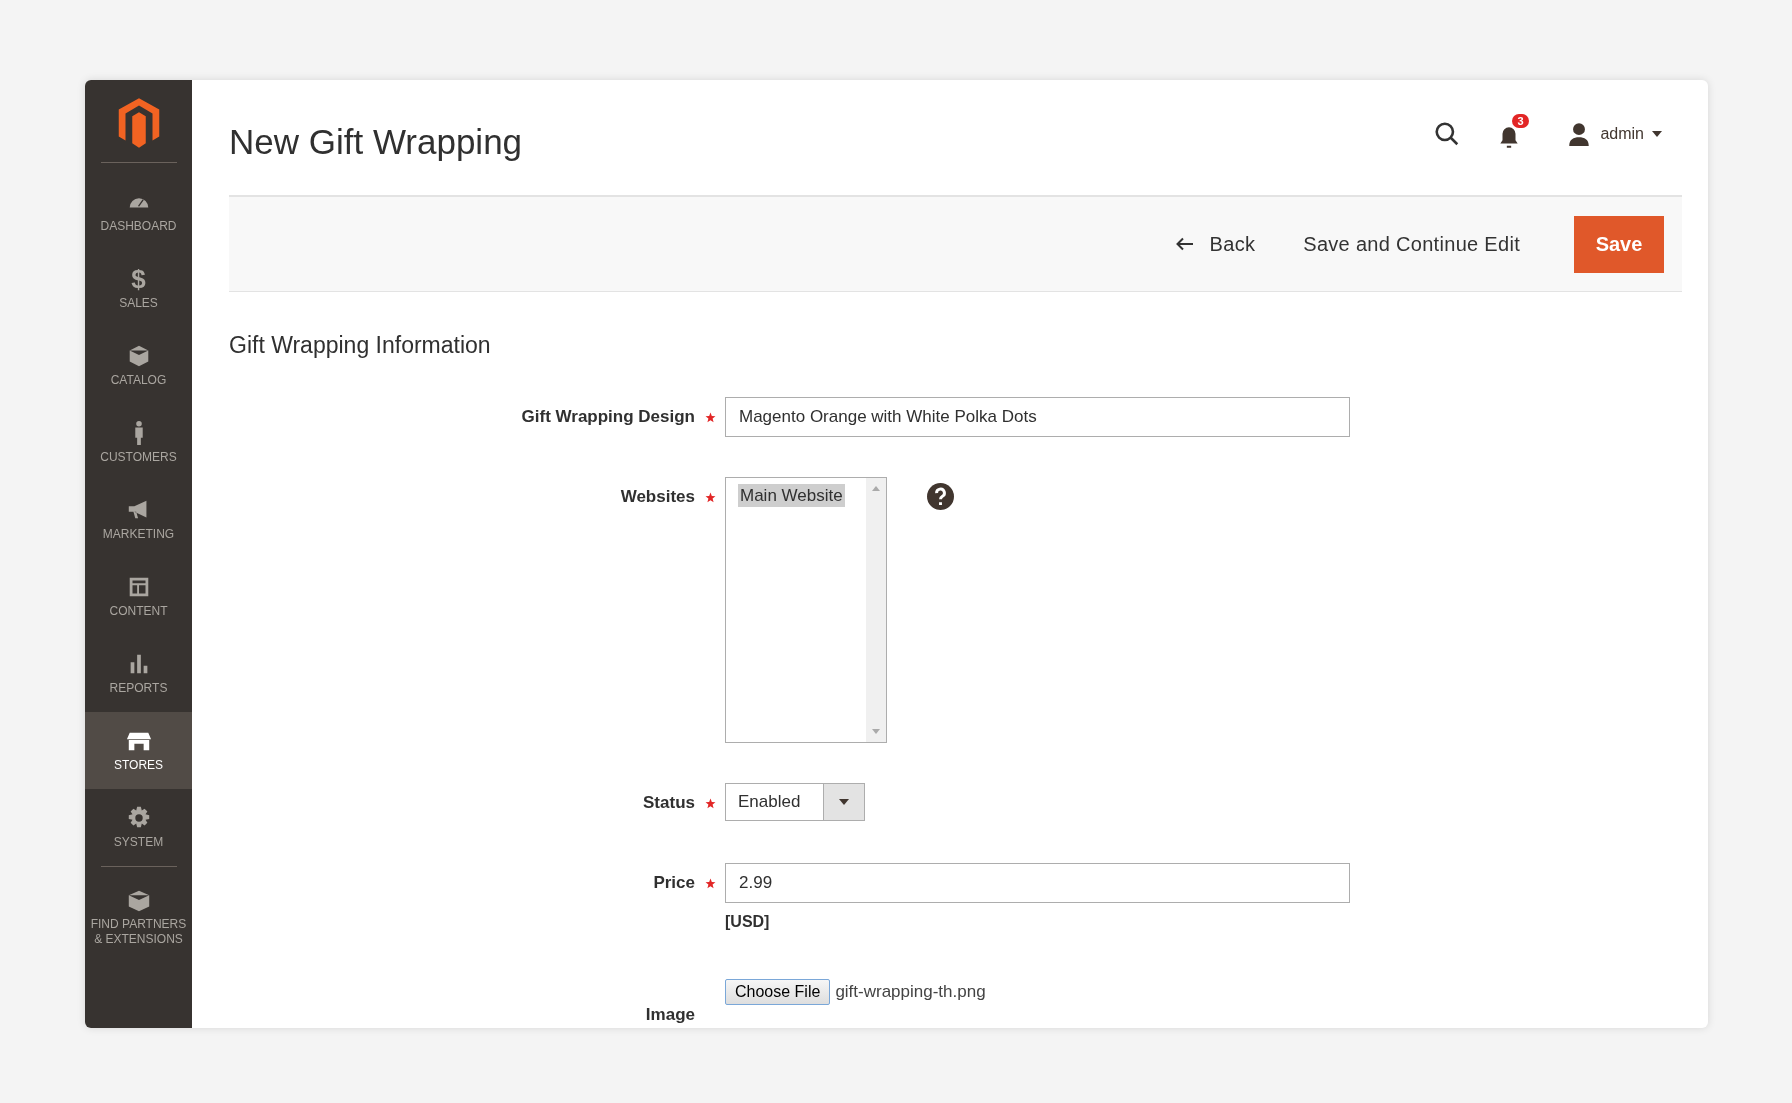 Image resolution: width=1792 pixels, height=1103 pixels. Describe the element at coordinates (1037, 883) in the screenshot. I see `text-field: 2.99` at that location.